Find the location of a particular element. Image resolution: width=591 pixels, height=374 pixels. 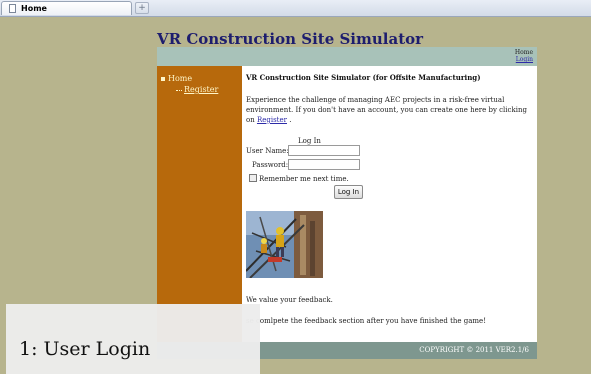

sidebar-item-home: Home is located at coordinates (176, 78).